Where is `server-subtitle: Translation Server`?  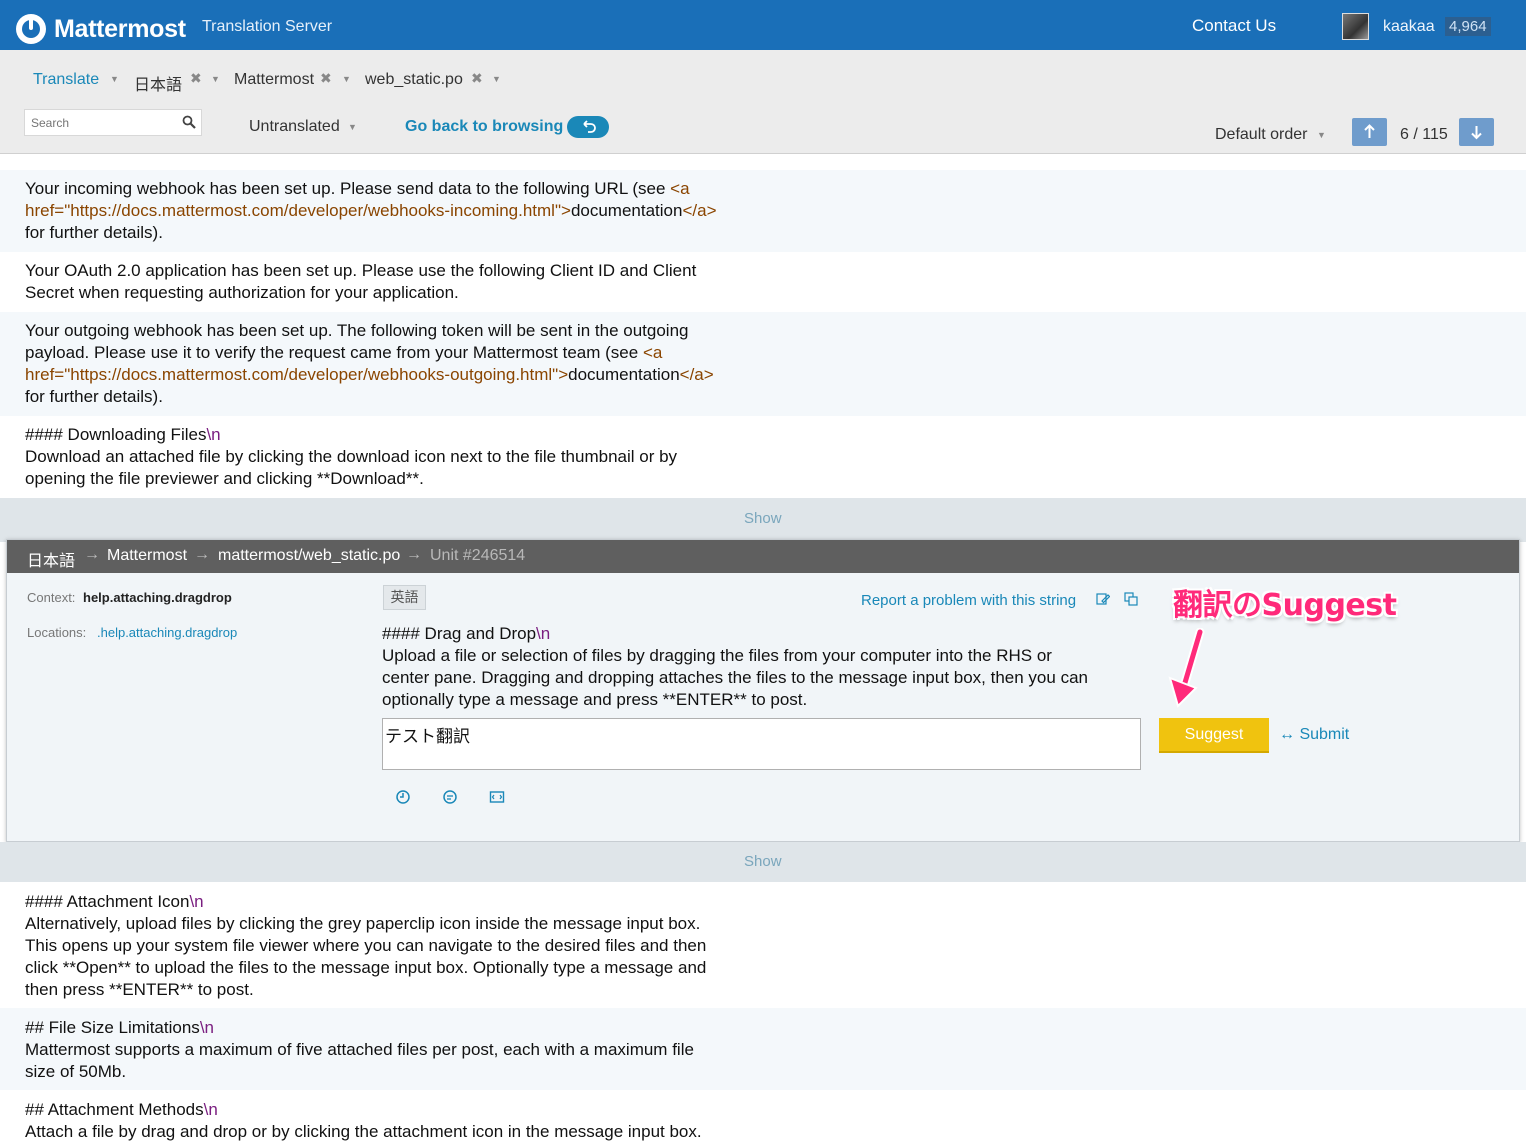 server-subtitle: Translation Server is located at coordinates (267, 26).